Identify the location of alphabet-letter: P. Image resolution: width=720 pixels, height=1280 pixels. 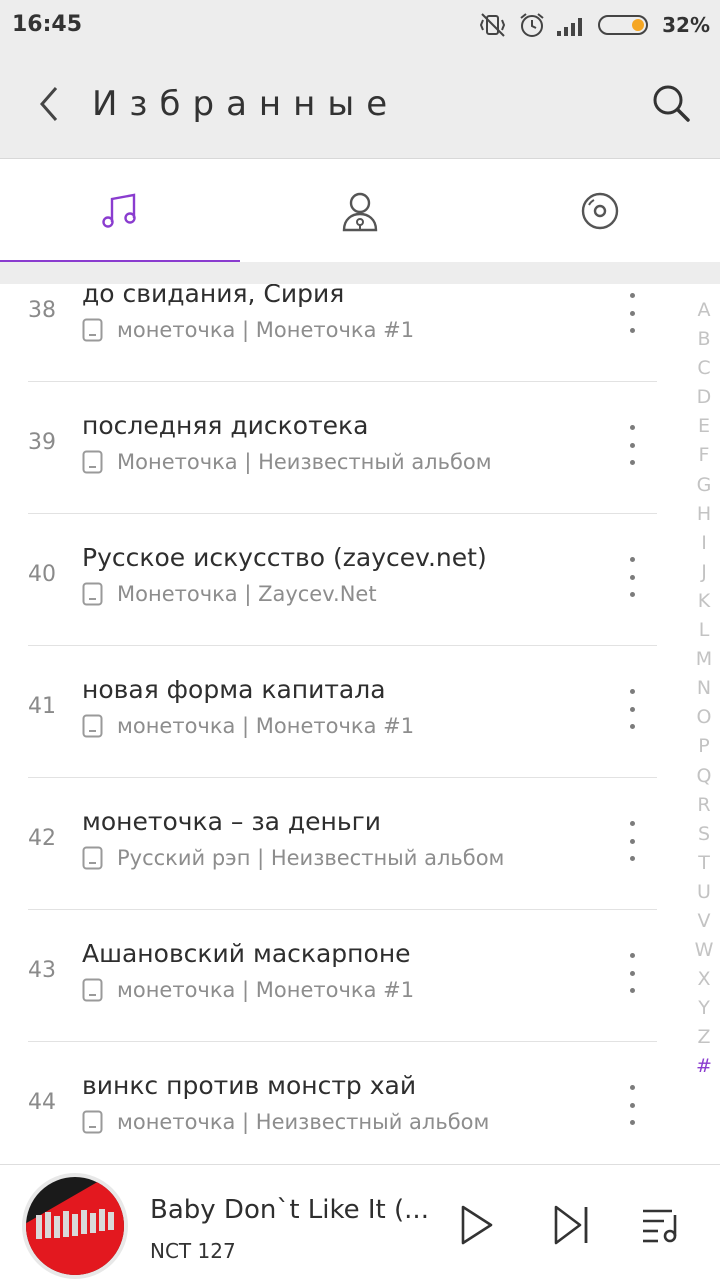
(704, 746).